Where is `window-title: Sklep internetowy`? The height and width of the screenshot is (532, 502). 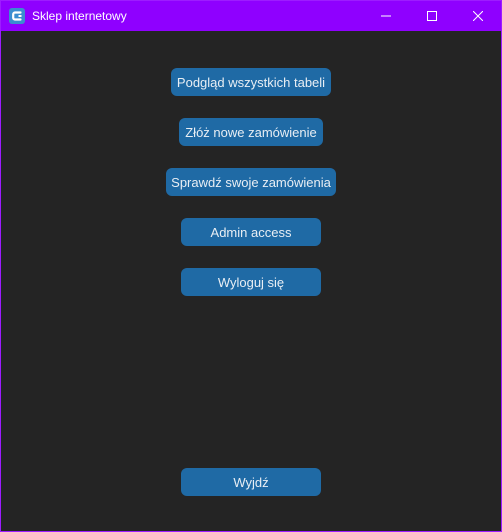
window-title: Sklep internetowy is located at coordinates (79, 16).